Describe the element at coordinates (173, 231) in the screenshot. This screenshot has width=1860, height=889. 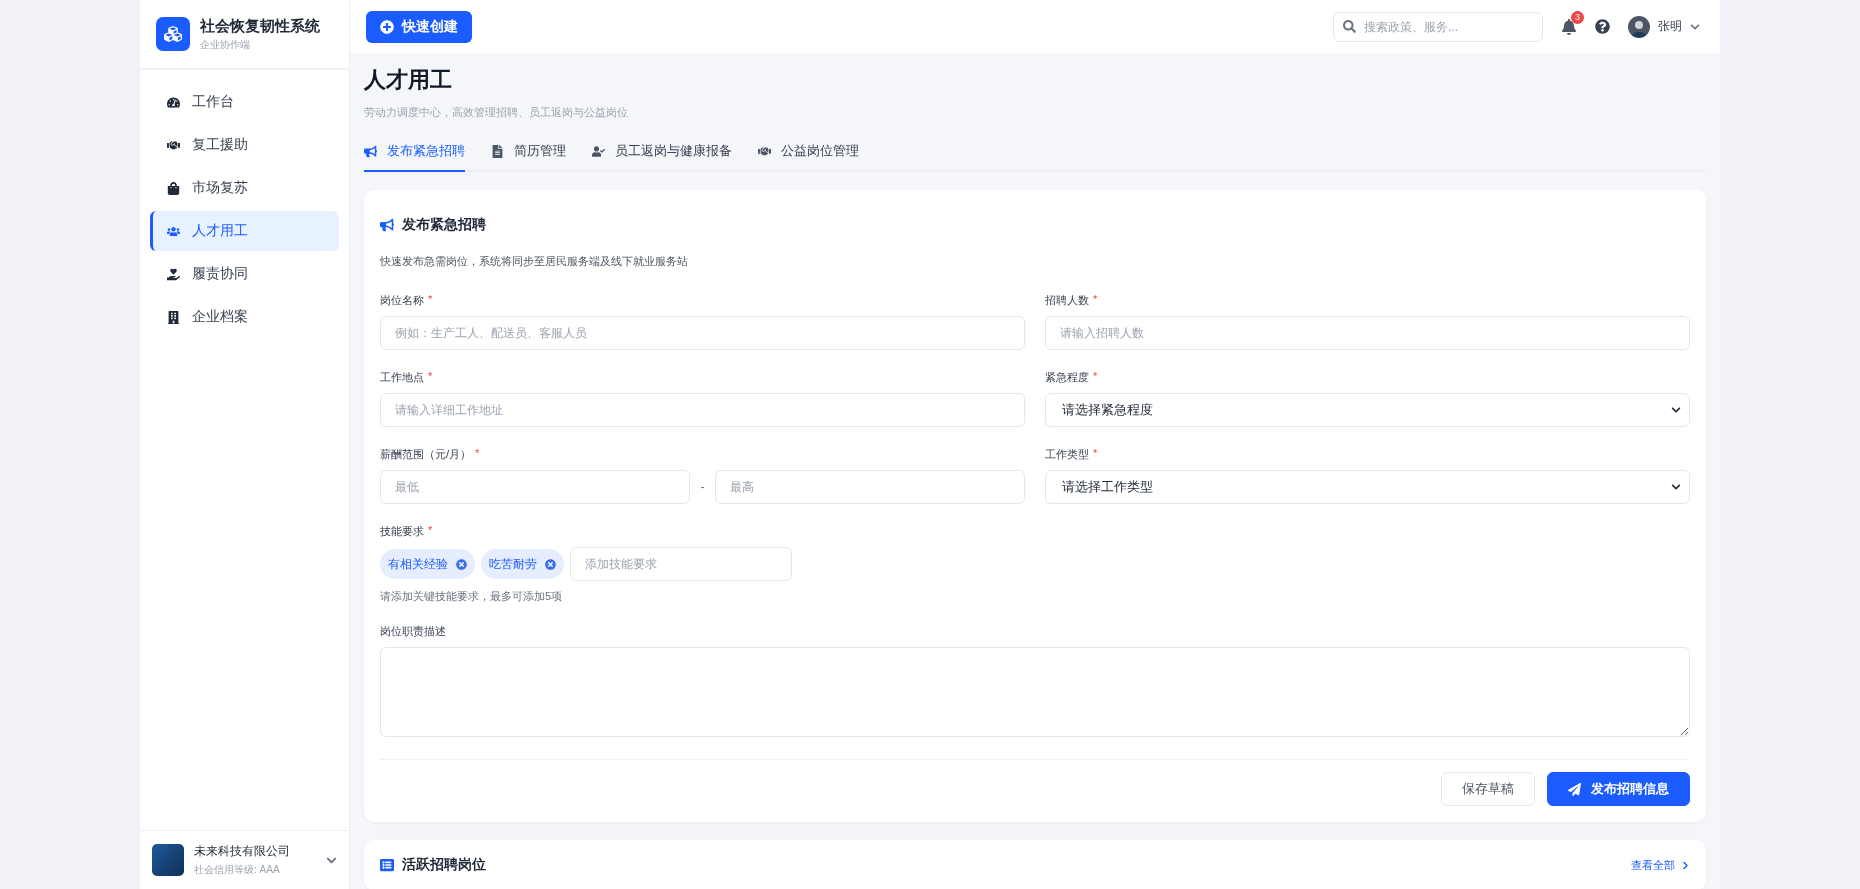
I see `users-icon` at that location.